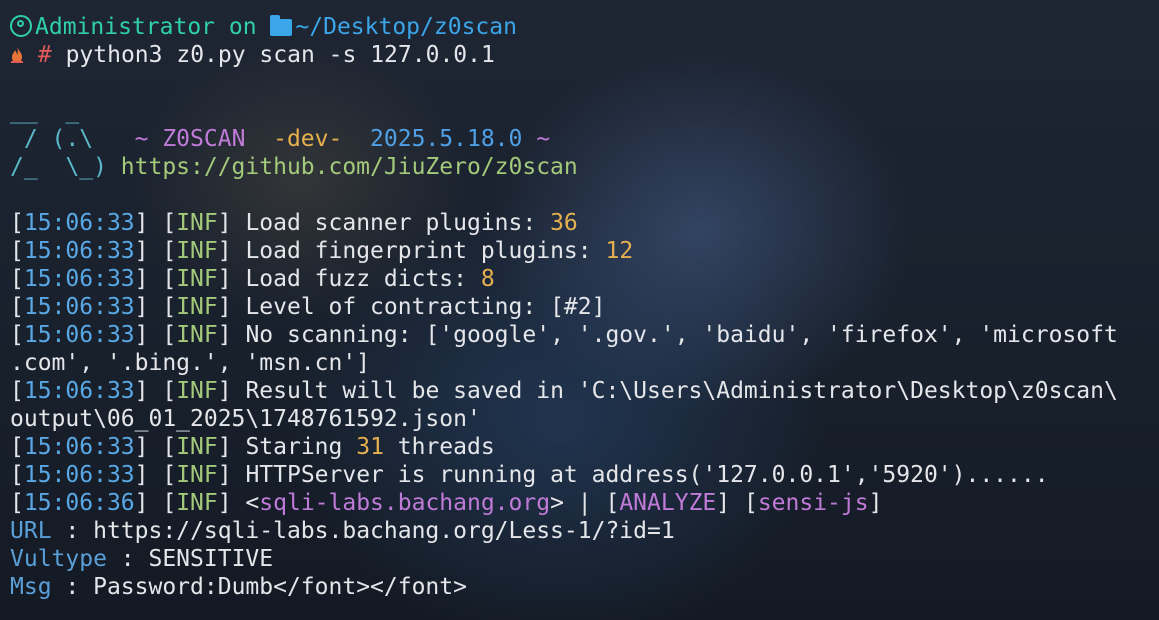  Describe the element at coordinates (273, 55) in the screenshot. I see `command-text: python3 z0.py scan -s 127.0.0.1` at that location.